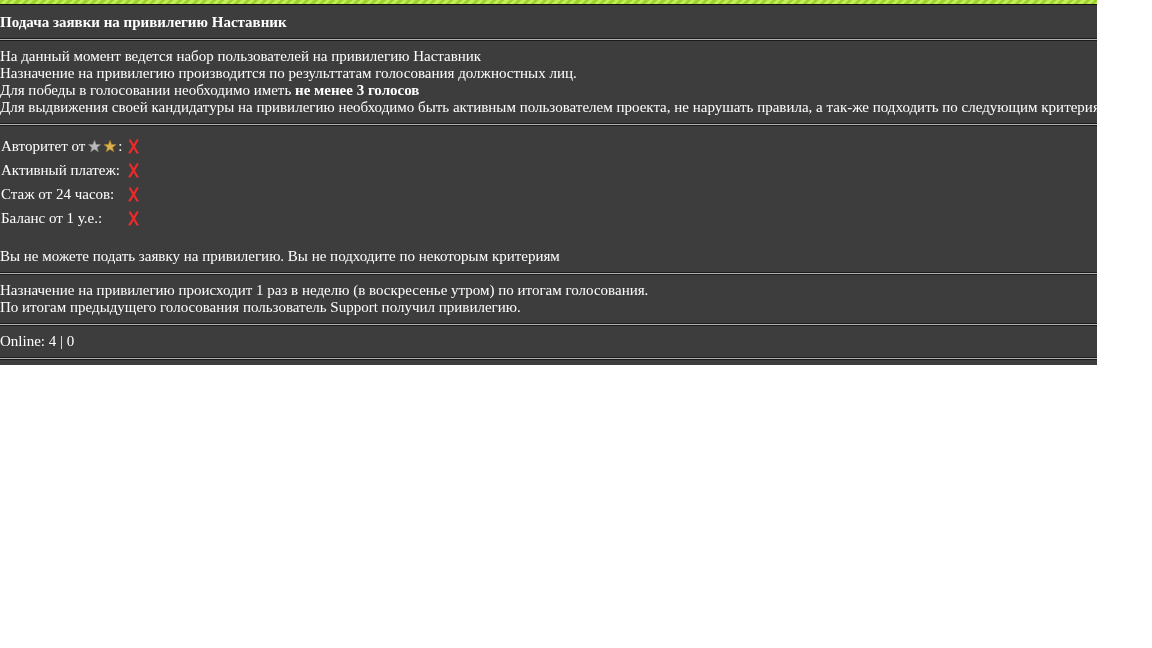  Describe the element at coordinates (43, 146) in the screenshot. I see `criterion-label: Авторитет от` at that location.